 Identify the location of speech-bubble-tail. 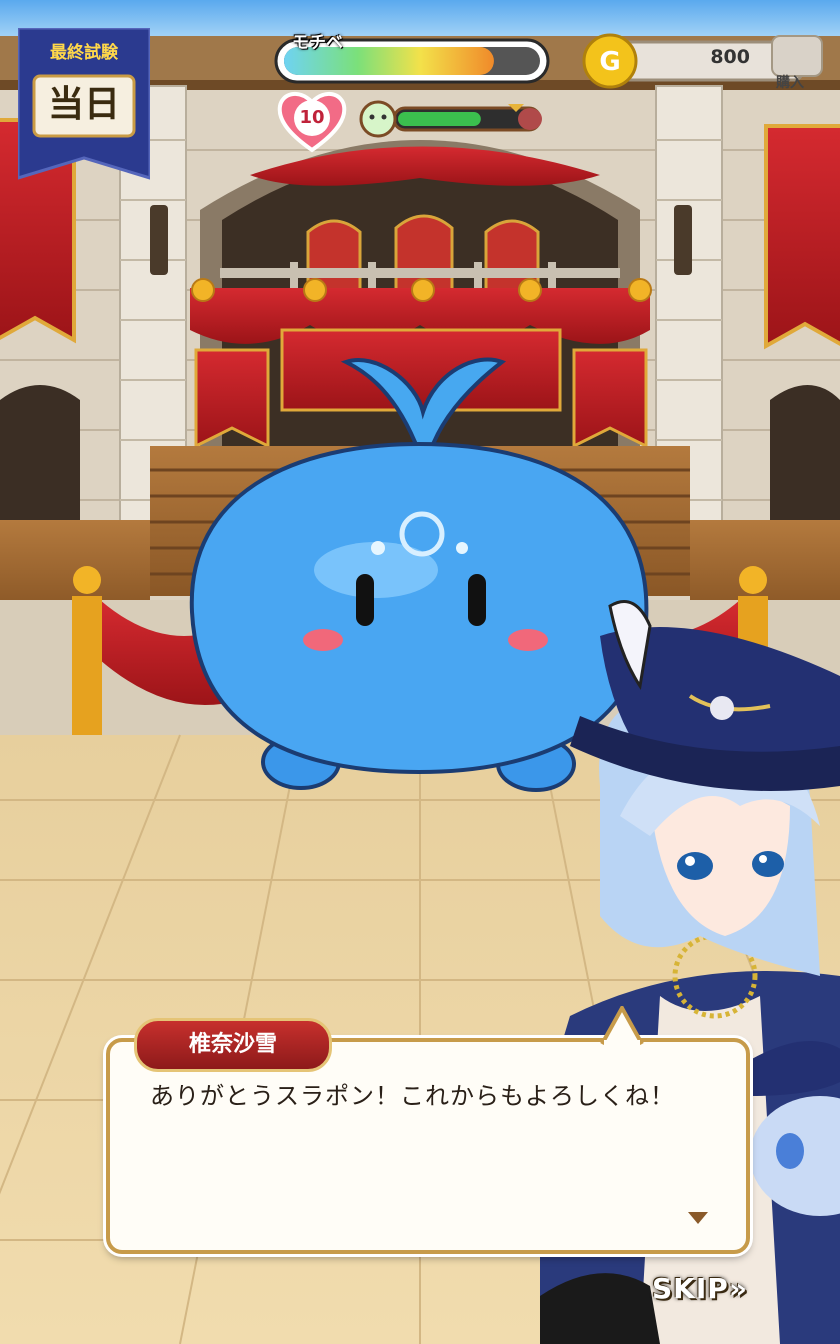
(622, 1026).